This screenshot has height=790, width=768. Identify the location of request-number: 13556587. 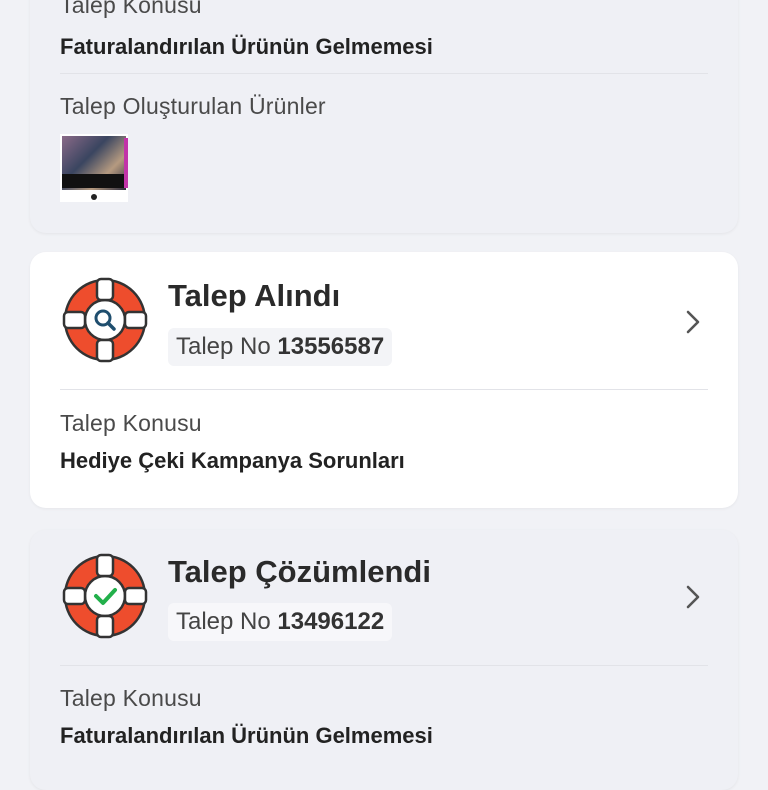
(331, 346).